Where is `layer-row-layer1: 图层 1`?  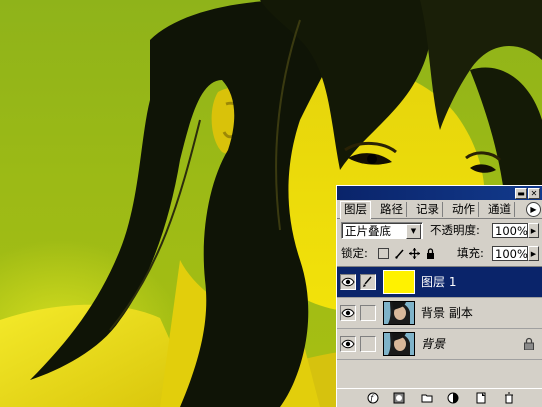
layer-row-layer1: 图层 1 is located at coordinates (439, 282).